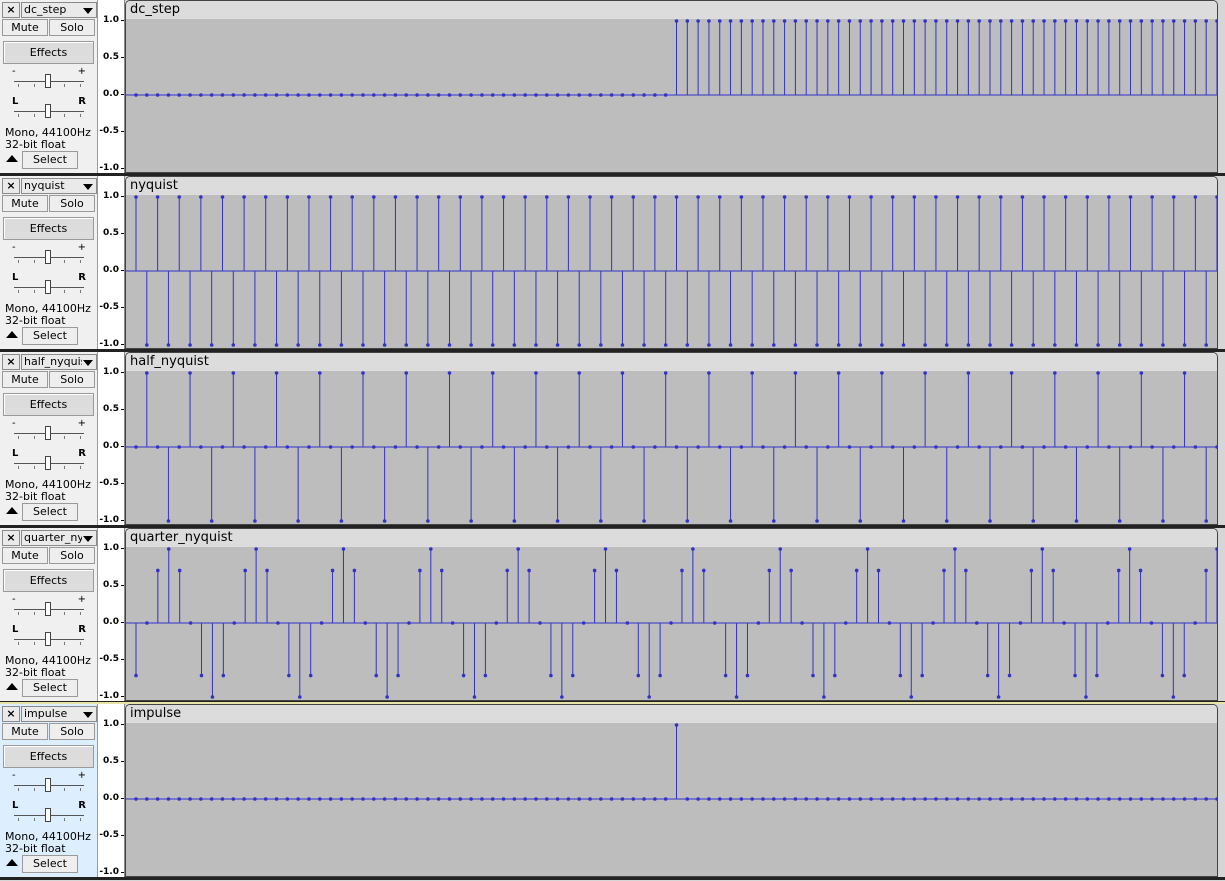 The height and width of the screenshot is (881, 1225). I want to click on track-name-menu: half_nyquist, so click(59, 362).